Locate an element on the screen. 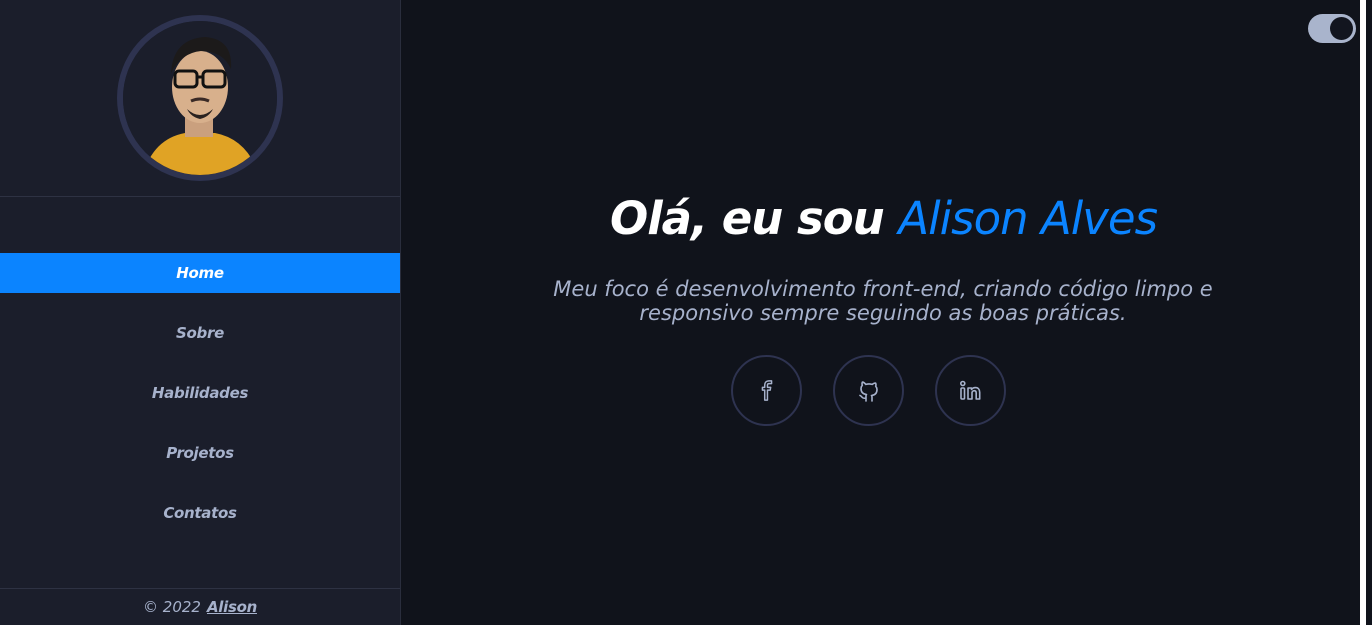  github-button is located at coordinates (868, 390).